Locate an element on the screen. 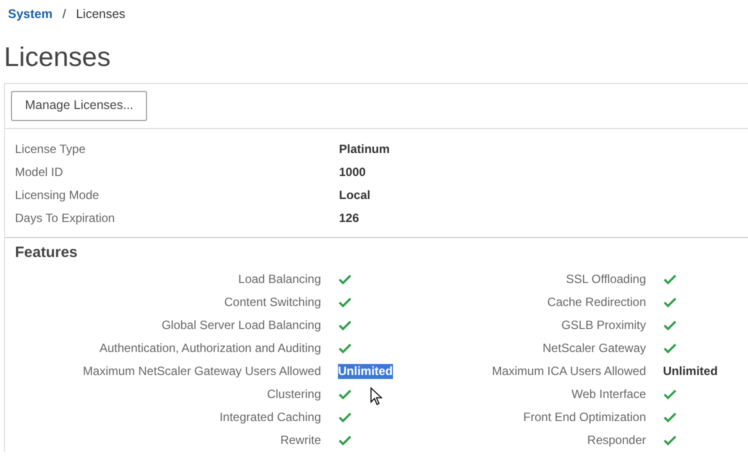  feature-label: Authentication, Authorization and Auditing is located at coordinates (209, 348).